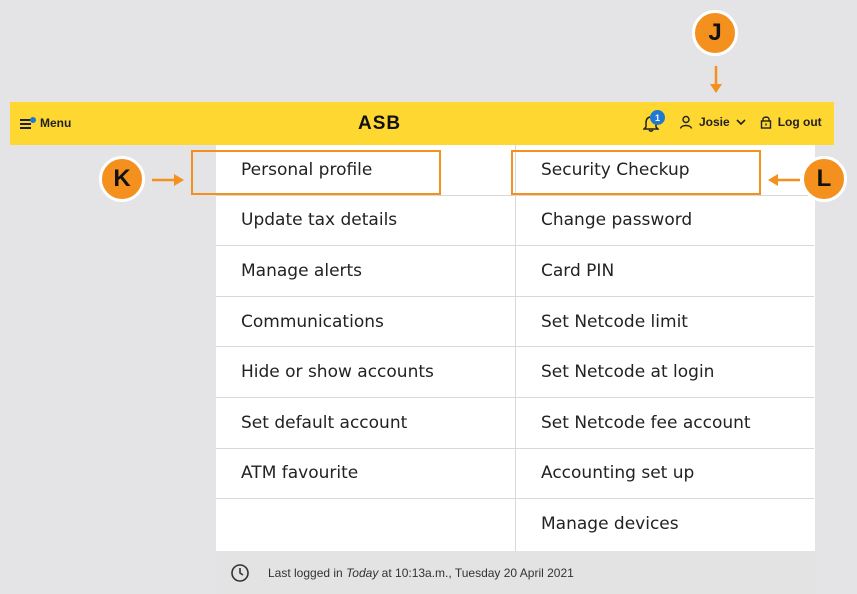 Image resolution: width=857 pixels, height=594 pixels. I want to click on chevron-down-icon, so click(741, 122).